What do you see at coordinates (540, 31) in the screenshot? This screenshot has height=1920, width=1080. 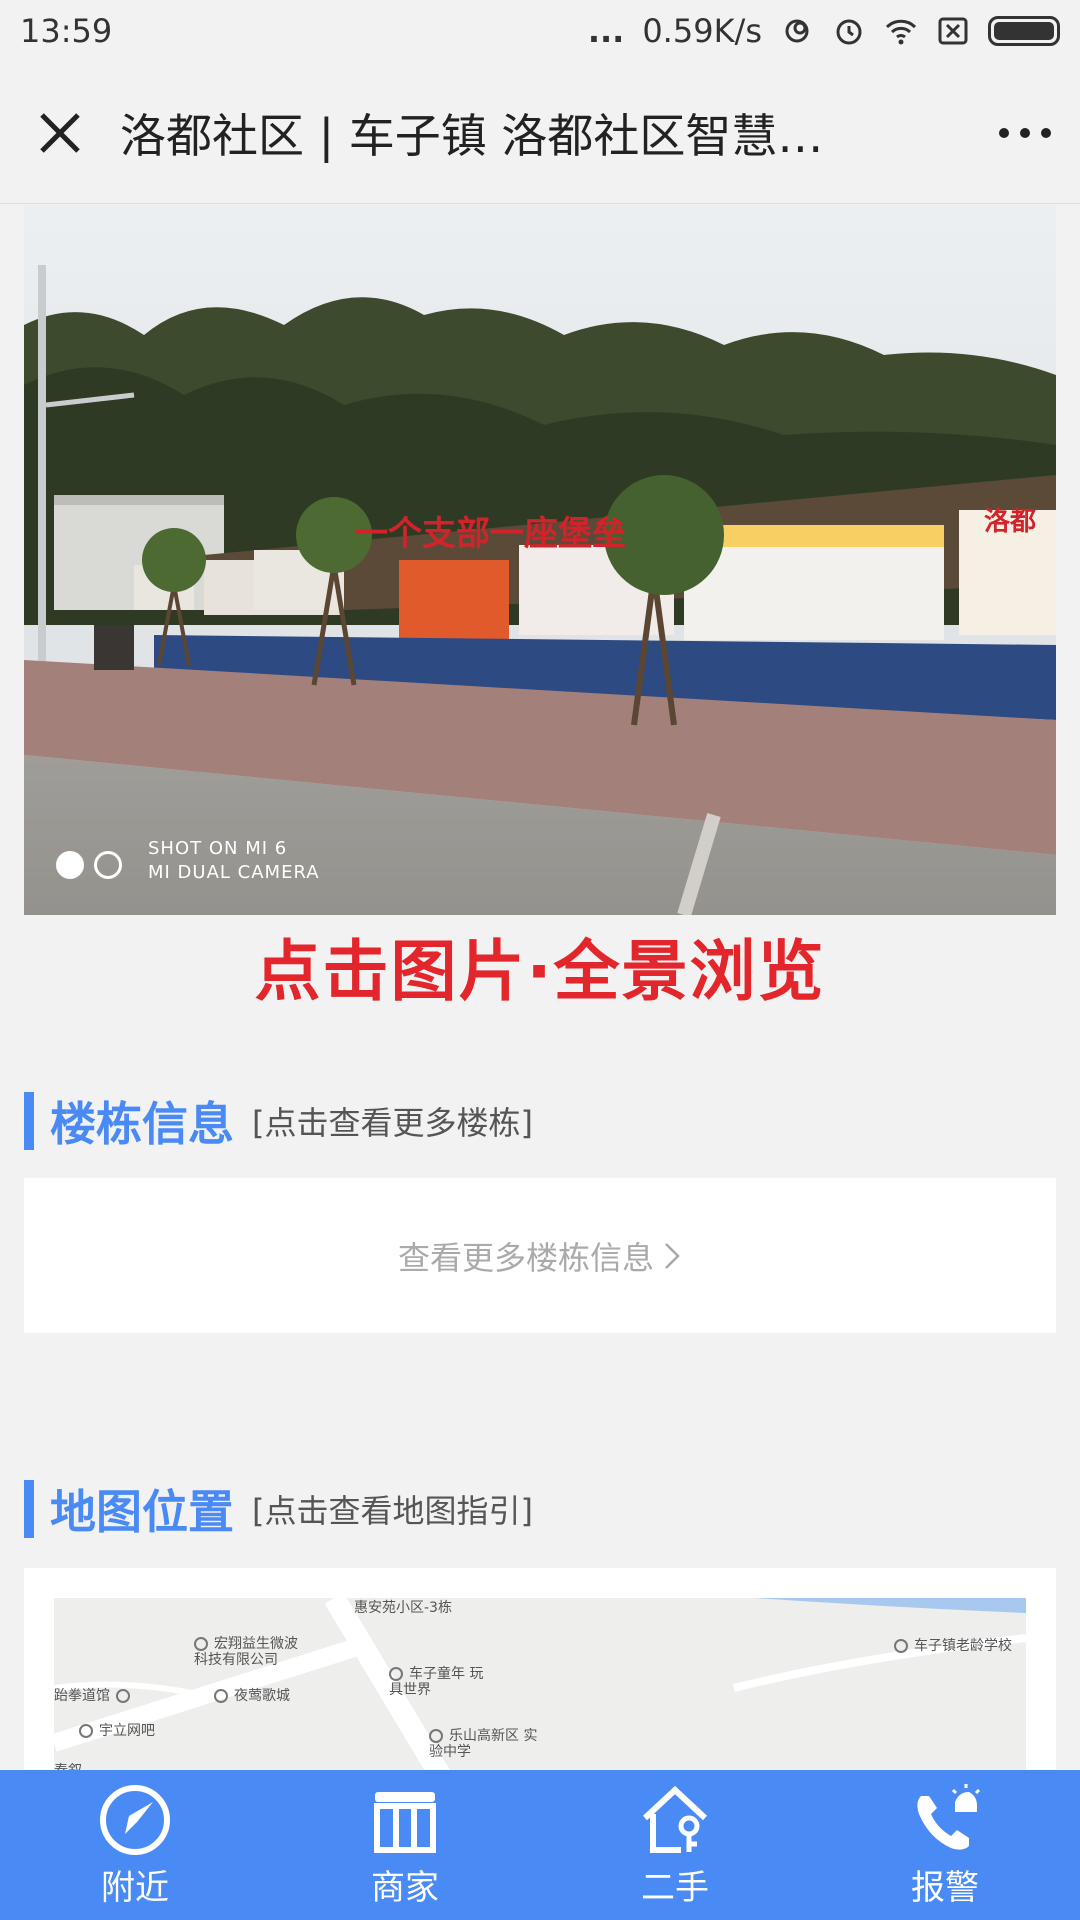 I see `status-bar: 13:59 ... 0.59K/s` at bounding box center [540, 31].